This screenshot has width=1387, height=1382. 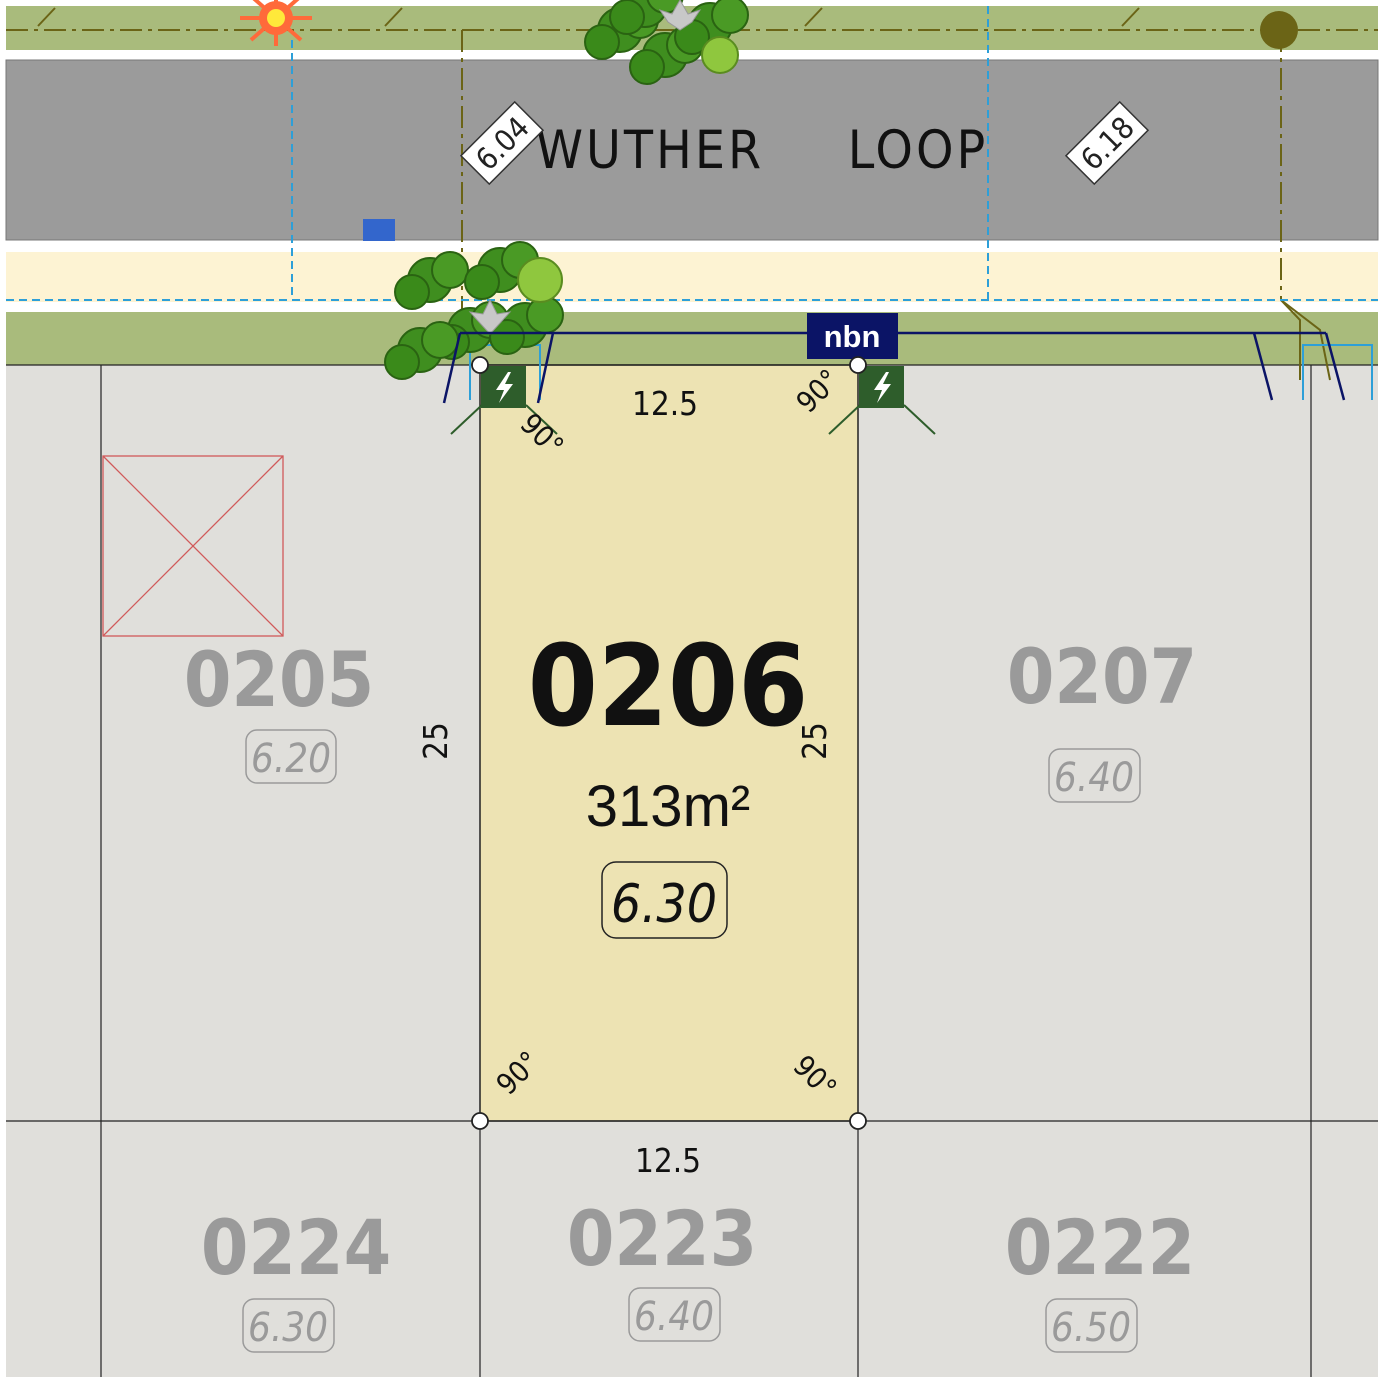 What do you see at coordinates (291, 759) in the screenshot?
I see `lot-0205-level: 6.20` at bounding box center [291, 759].